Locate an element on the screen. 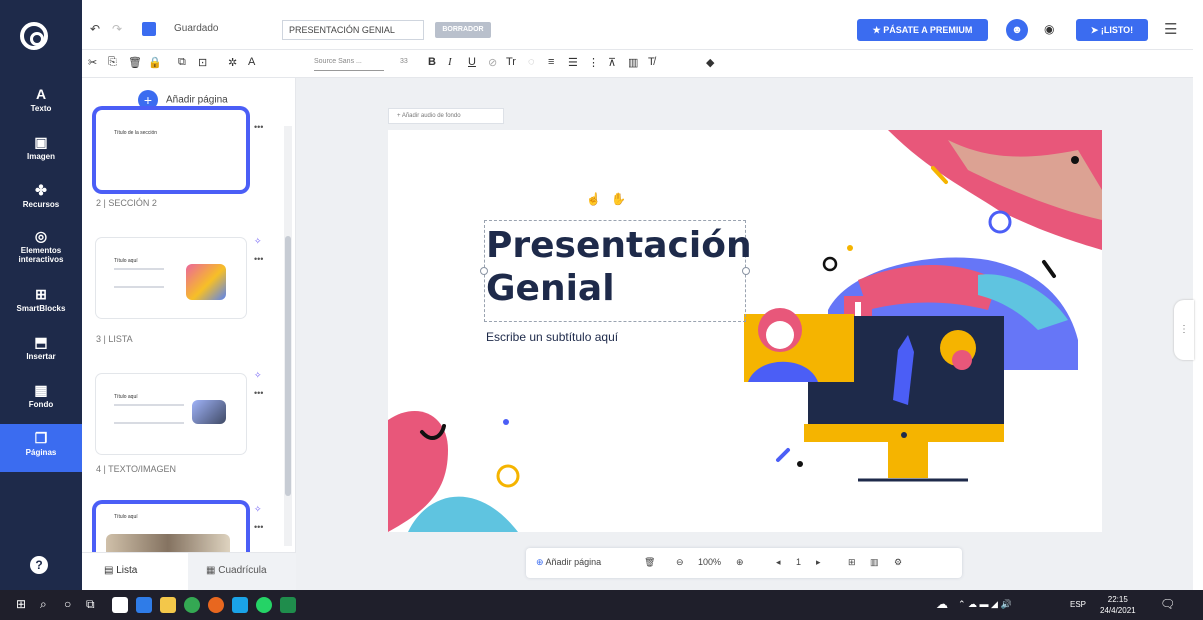 This screenshot has height=620, width=1203. collaborator-avatar: ☻ is located at coordinates (1017, 30).